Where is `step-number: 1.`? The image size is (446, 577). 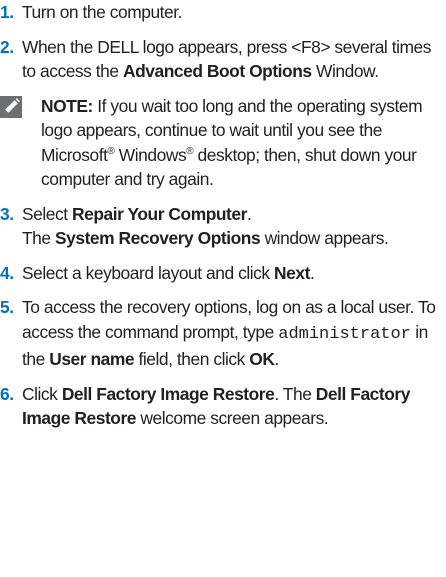 step-number: 1. is located at coordinates (7, 12).